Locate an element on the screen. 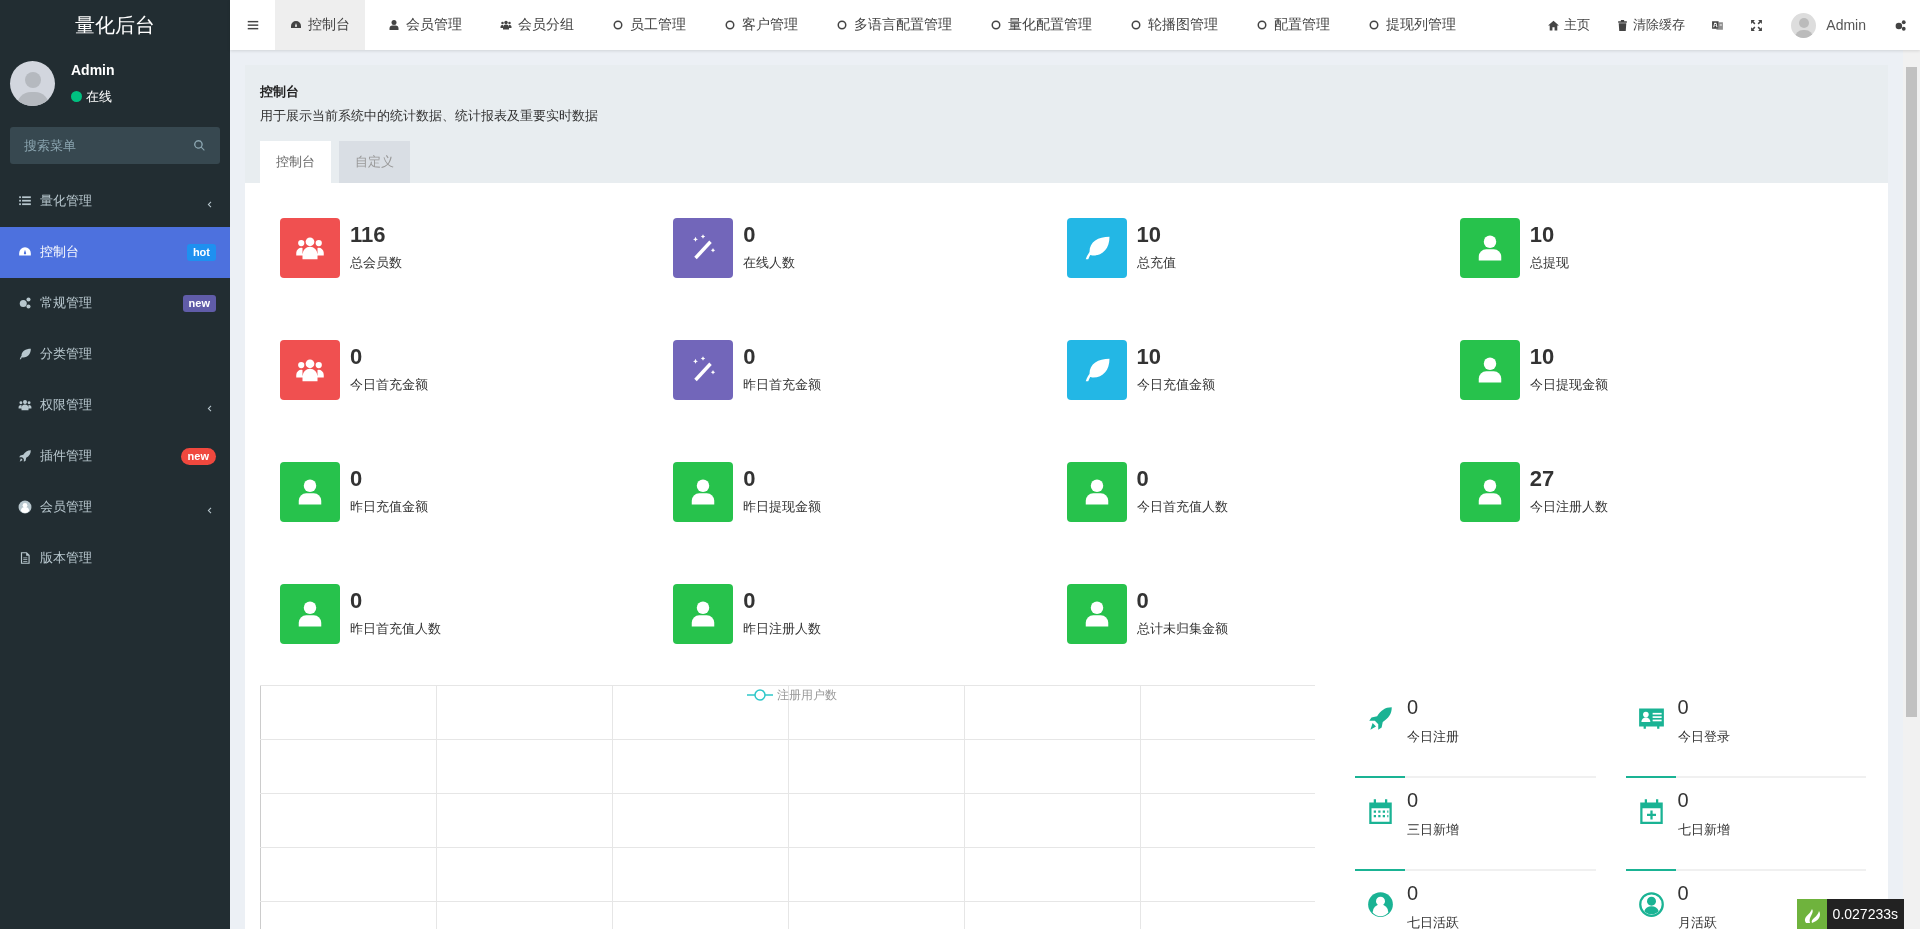  search-icon is located at coordinates (199, 145).